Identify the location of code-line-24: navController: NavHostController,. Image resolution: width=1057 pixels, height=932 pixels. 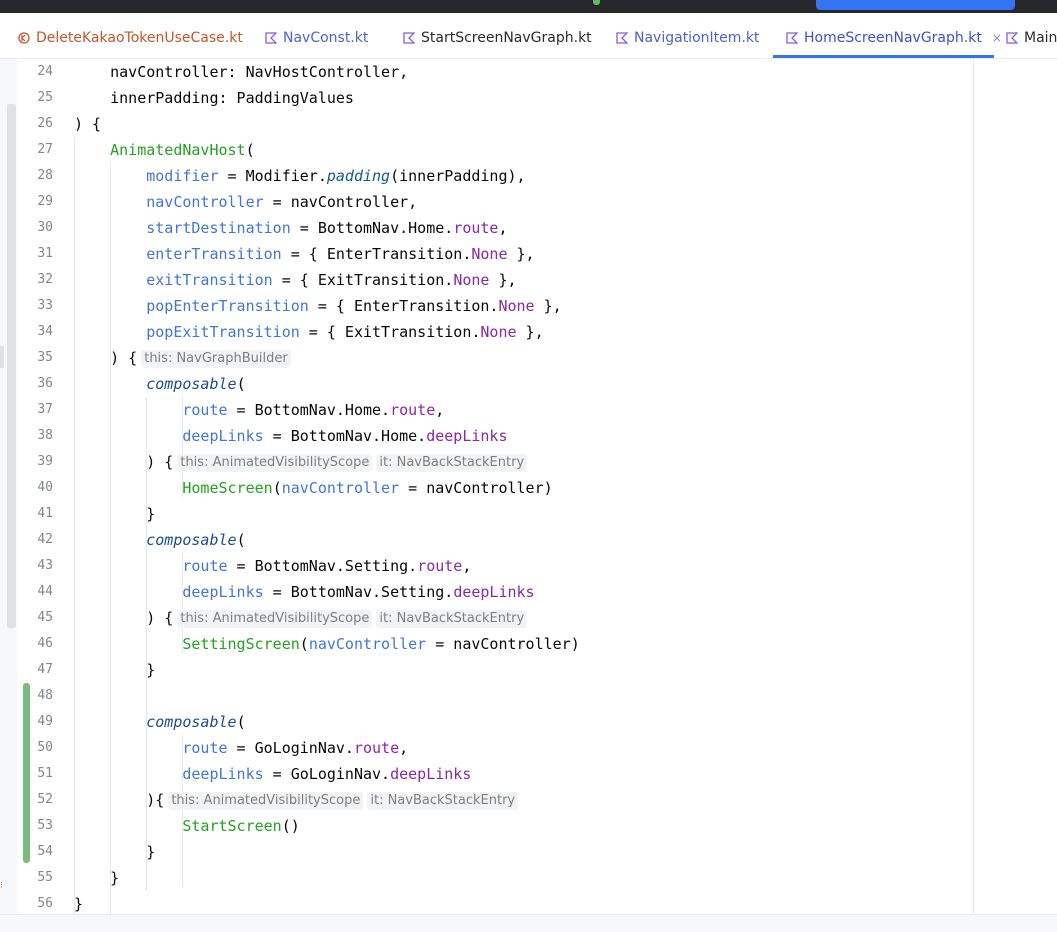
(241, 72).